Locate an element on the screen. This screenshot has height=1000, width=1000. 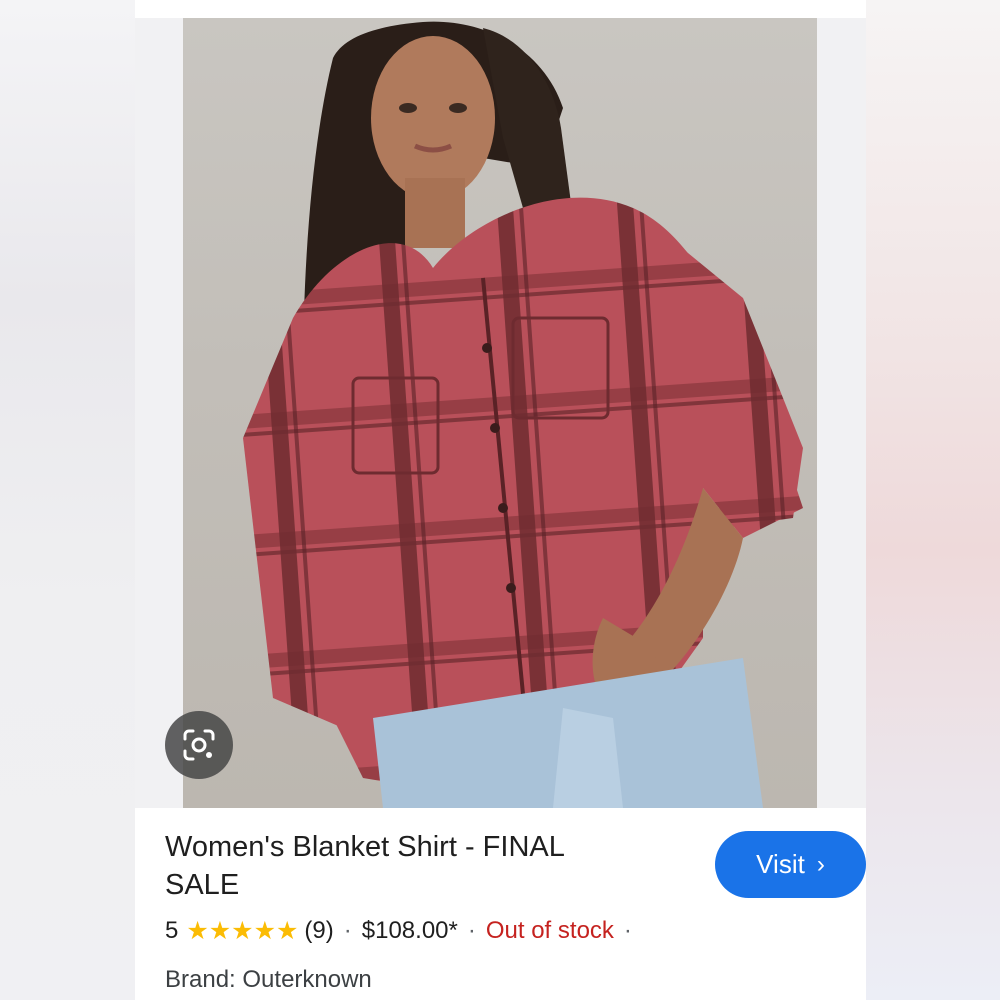
availability-status: Out of stock is located at coordinates (549, 930).